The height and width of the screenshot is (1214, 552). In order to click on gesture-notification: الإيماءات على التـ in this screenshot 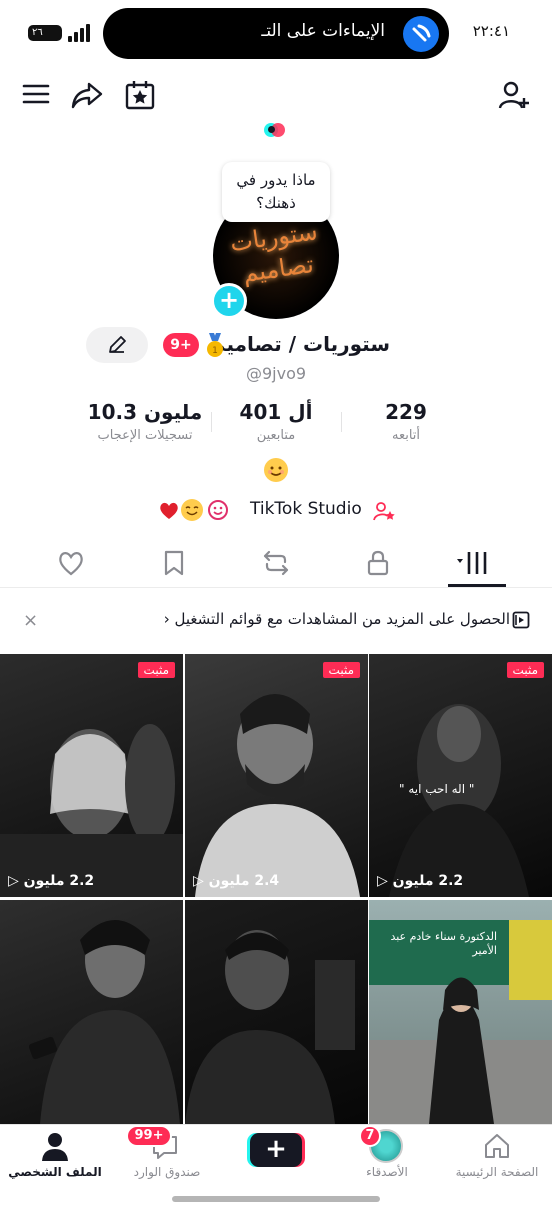, I will do `click(276, 33)`.